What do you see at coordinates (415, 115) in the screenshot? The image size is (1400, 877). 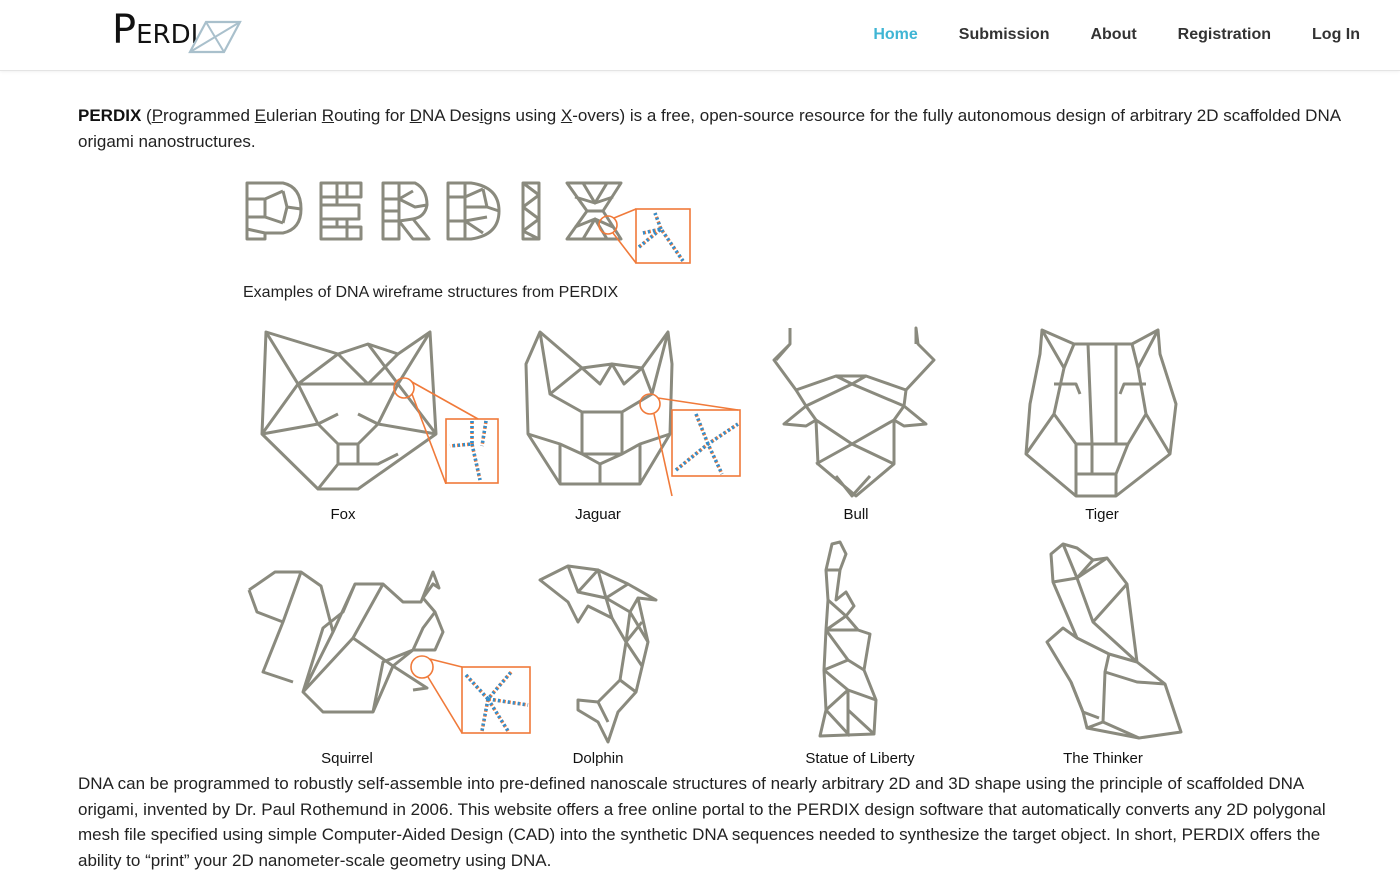 I see `acronym-letter: D` at bounding box center [415, 115].